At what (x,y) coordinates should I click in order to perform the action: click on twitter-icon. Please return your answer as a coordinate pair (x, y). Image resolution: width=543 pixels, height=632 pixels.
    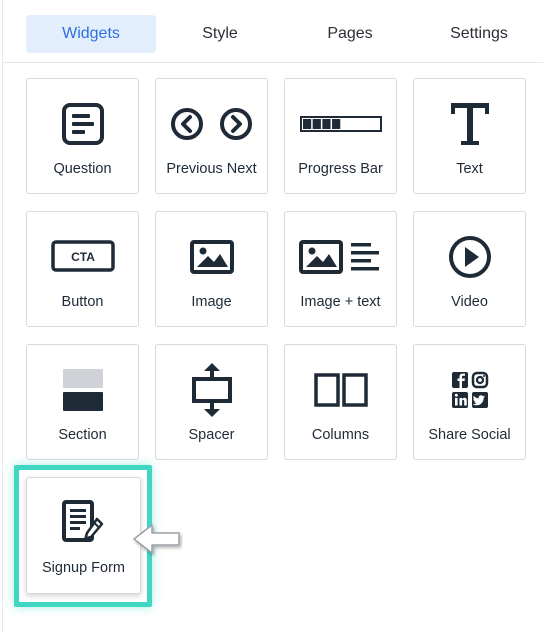
    Looking at the image, I should click on (479, 400).